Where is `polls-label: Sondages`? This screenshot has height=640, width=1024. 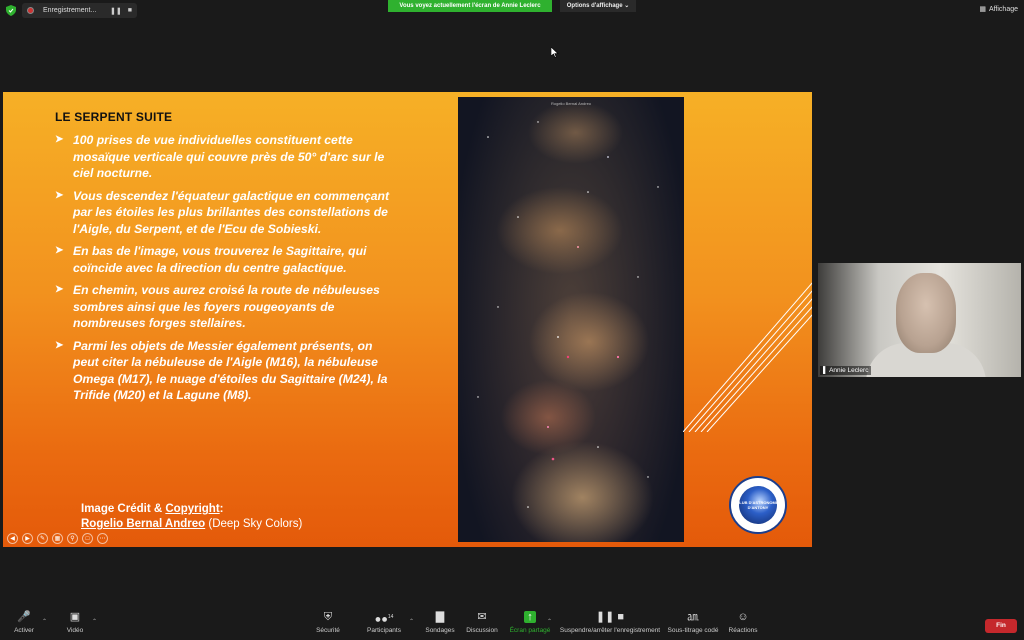
polls-label: Sondages is located at coordinates (440, 630).